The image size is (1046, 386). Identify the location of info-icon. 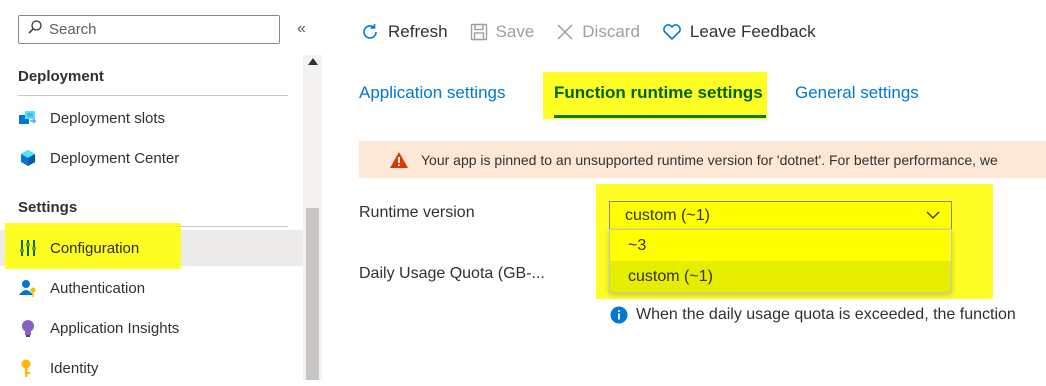
(619, 315).